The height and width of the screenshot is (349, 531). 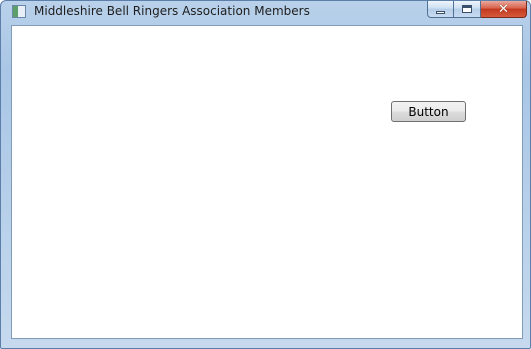 I want to click on maximize-button, so click(x=467, y=9).